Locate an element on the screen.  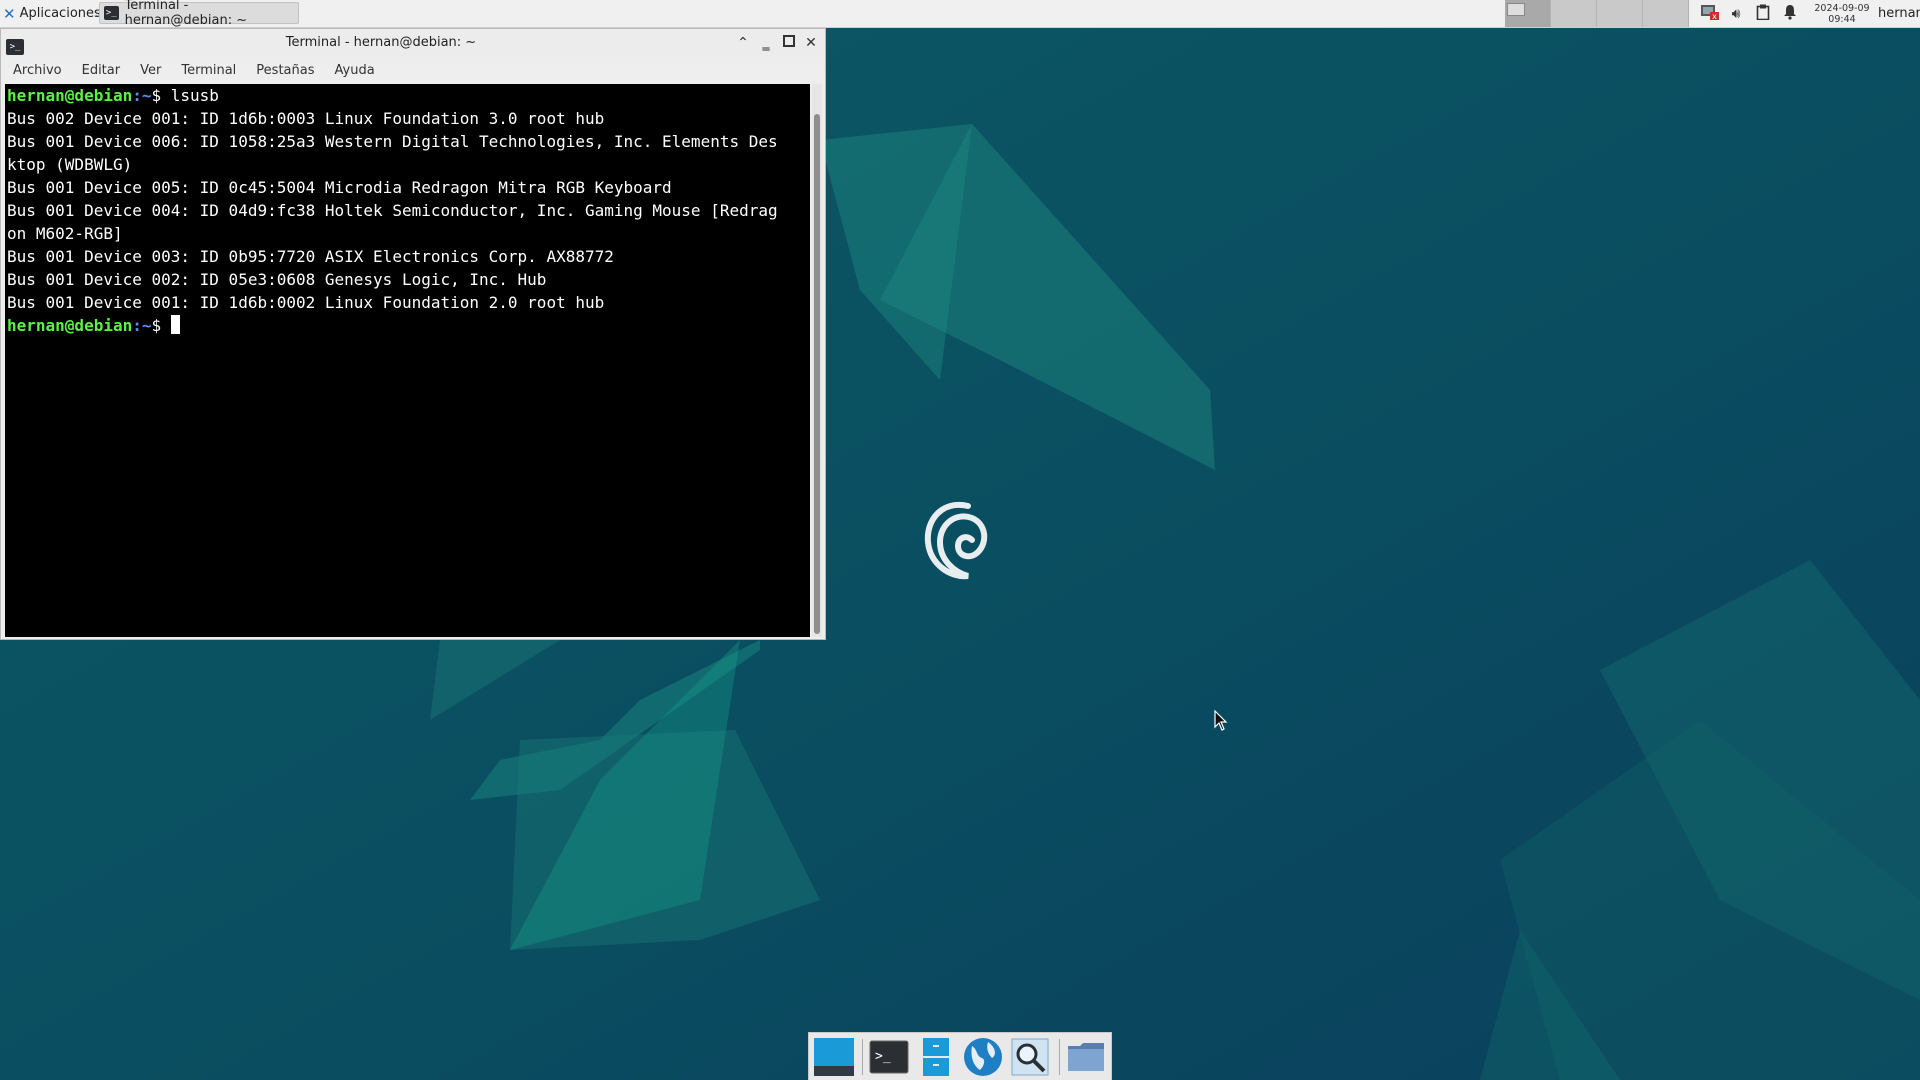
taskbar-item-terminal: >_ Terminal - hernan@debian: ~ is located at coordinates (199, 14).